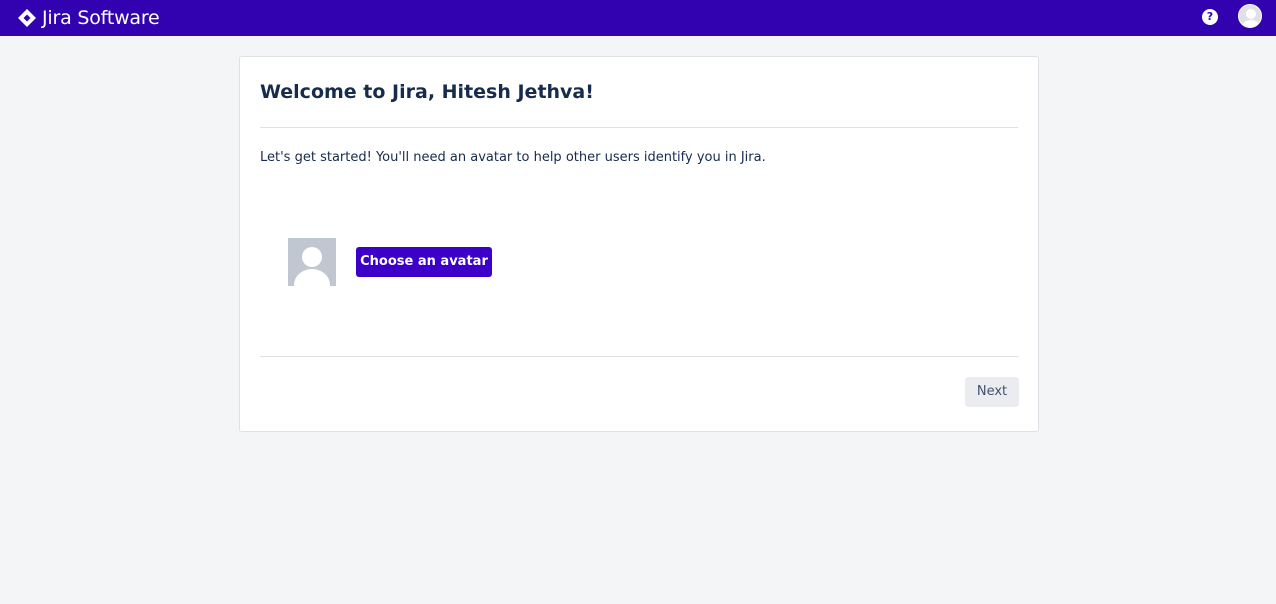  Describe the element at coordinates (101, 18) in the screenshot. I see `product-name: Jira Software` at that location.